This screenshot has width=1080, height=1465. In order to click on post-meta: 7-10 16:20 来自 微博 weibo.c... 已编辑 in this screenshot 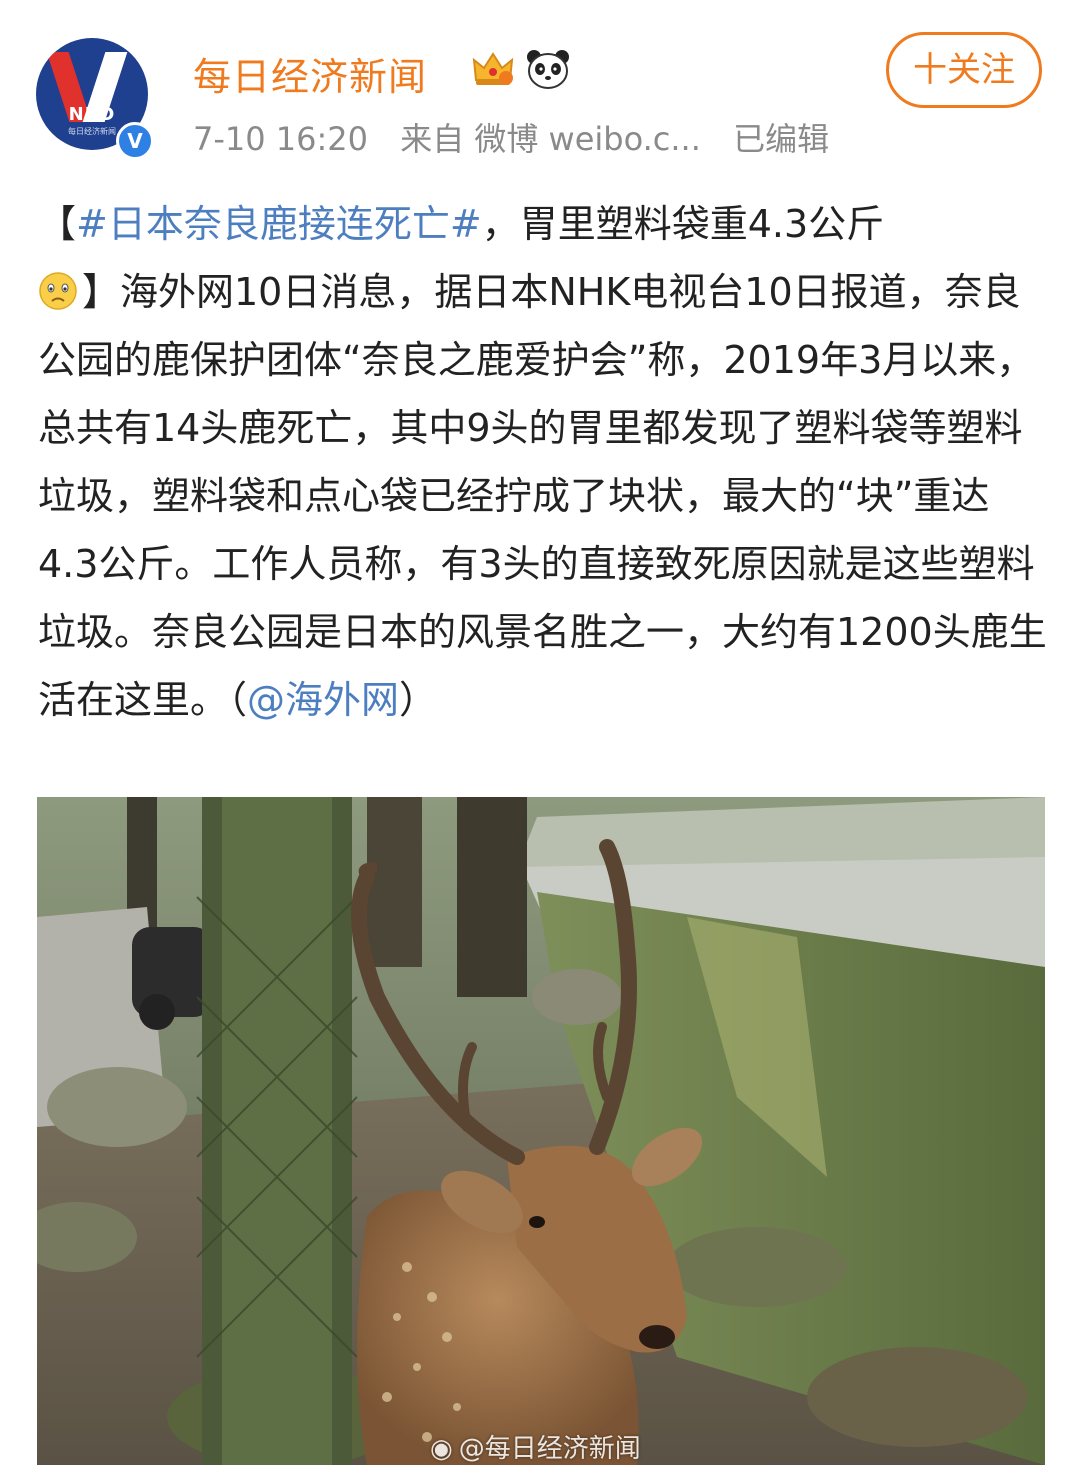, I will do `click(522, 137)`.